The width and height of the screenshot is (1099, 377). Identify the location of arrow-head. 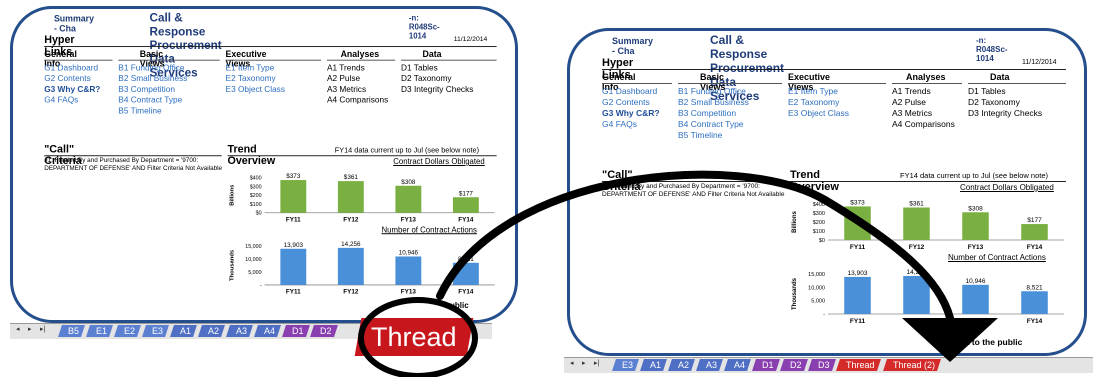
(950, 340).